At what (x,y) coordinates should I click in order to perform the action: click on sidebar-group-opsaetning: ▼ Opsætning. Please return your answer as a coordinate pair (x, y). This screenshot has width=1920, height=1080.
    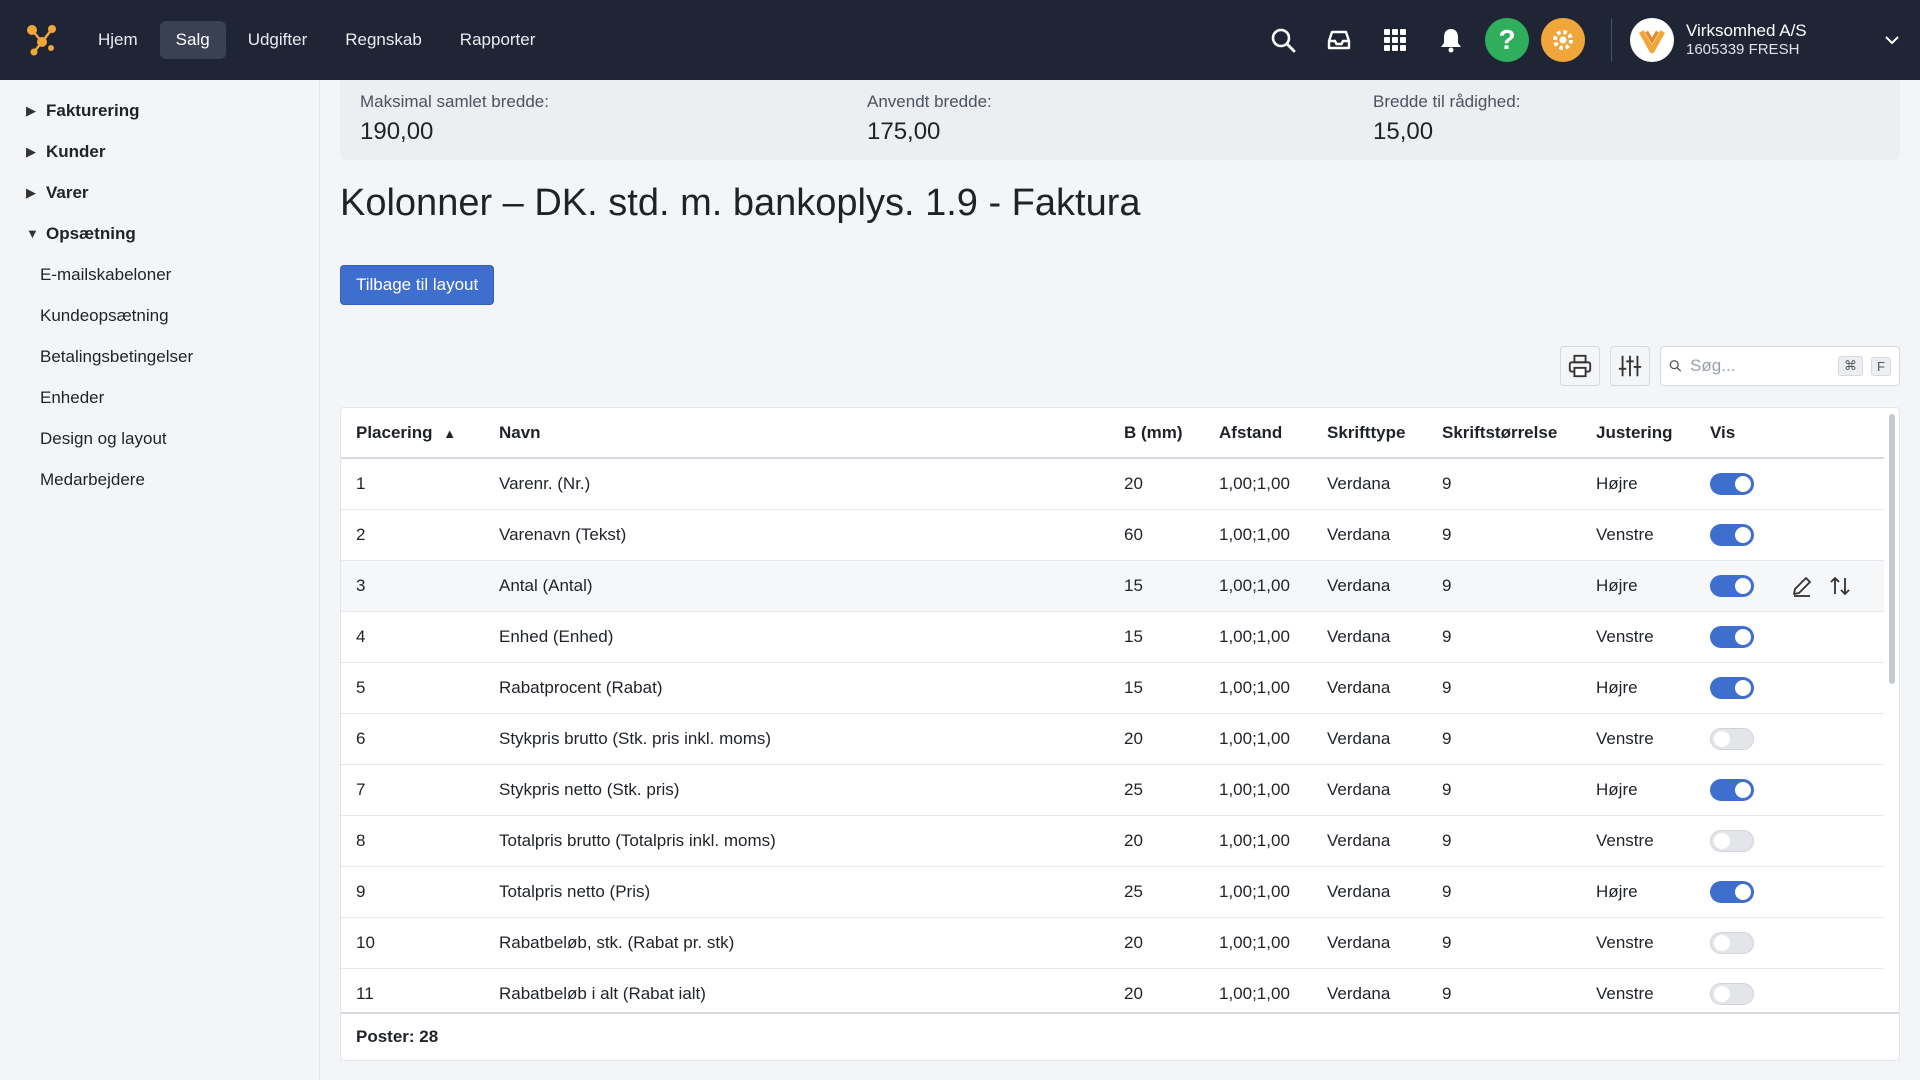
    Looking at the image, I should click on (159, 233).